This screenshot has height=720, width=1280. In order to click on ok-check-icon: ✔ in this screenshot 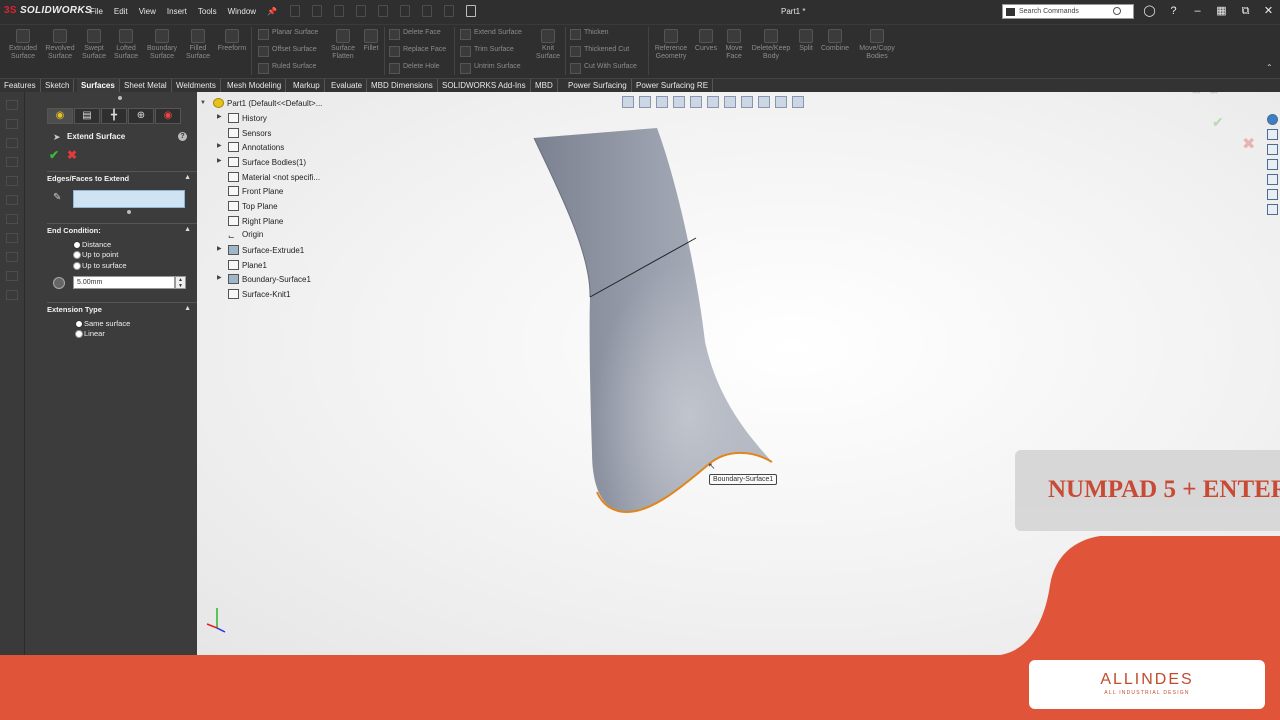, I will do `click(54, 155)`.